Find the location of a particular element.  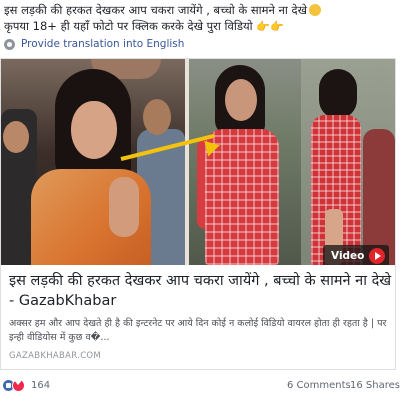

girl3-hair is located at coordinates (338, 94).